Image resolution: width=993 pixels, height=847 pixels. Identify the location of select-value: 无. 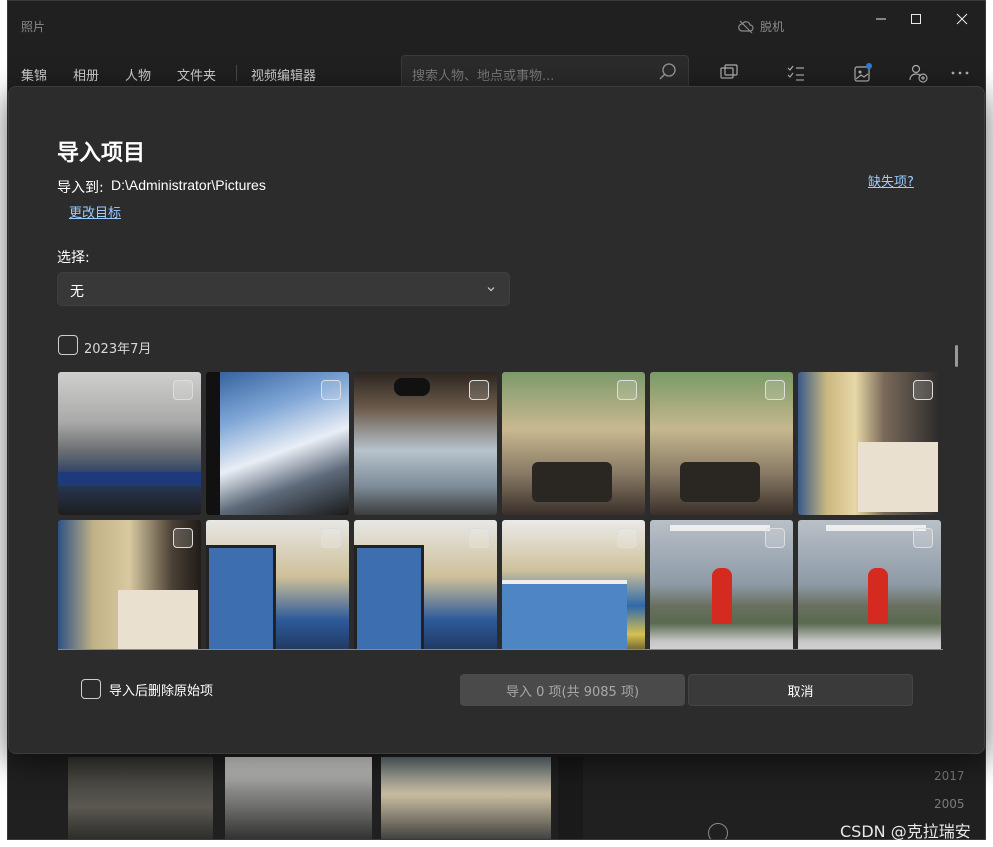
(77, 292).